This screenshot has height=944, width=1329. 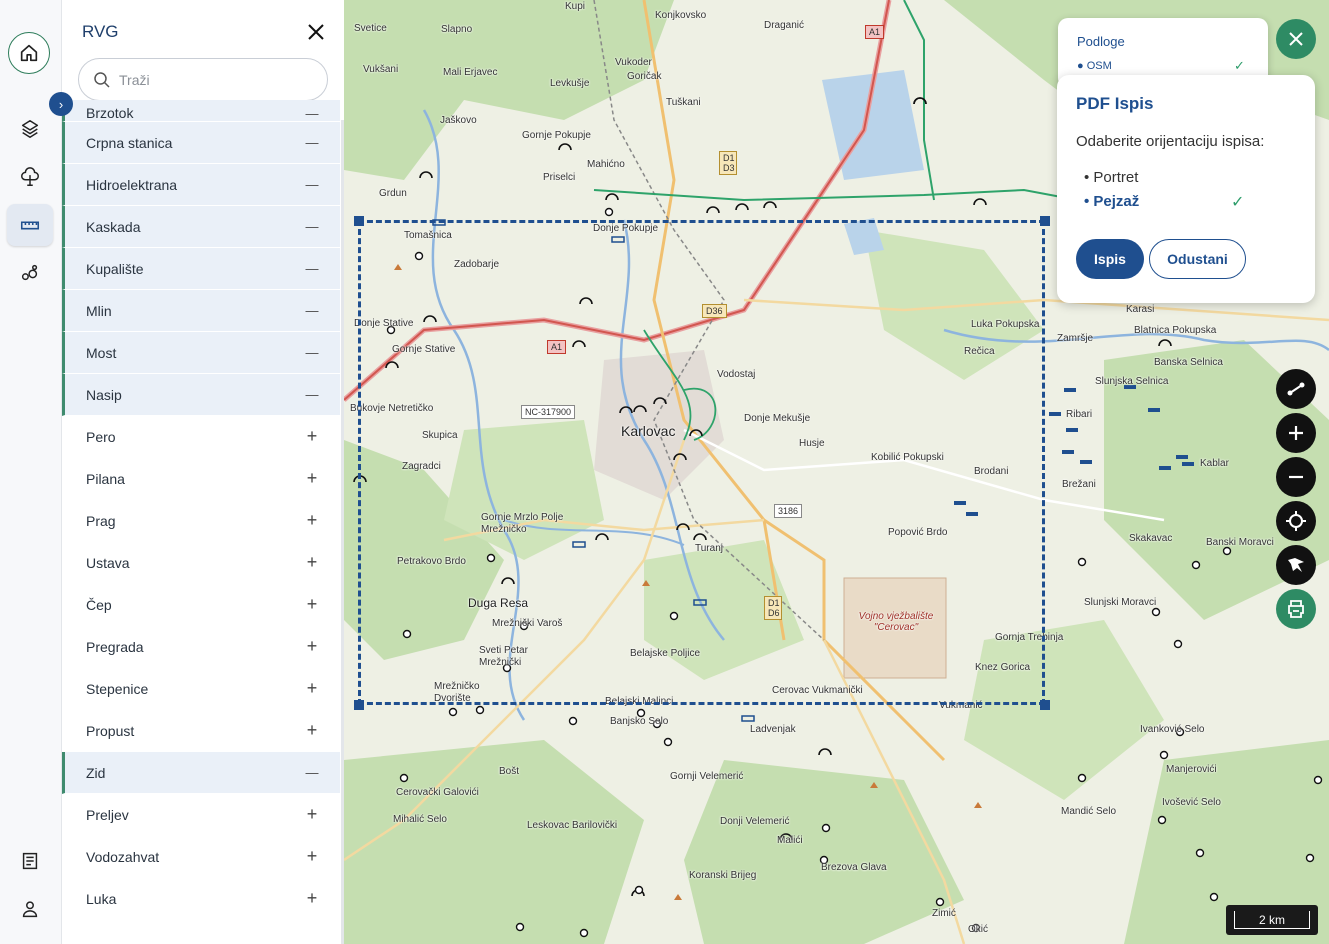 I want to click on close-dialog-button, so click(x=1296, y=39).